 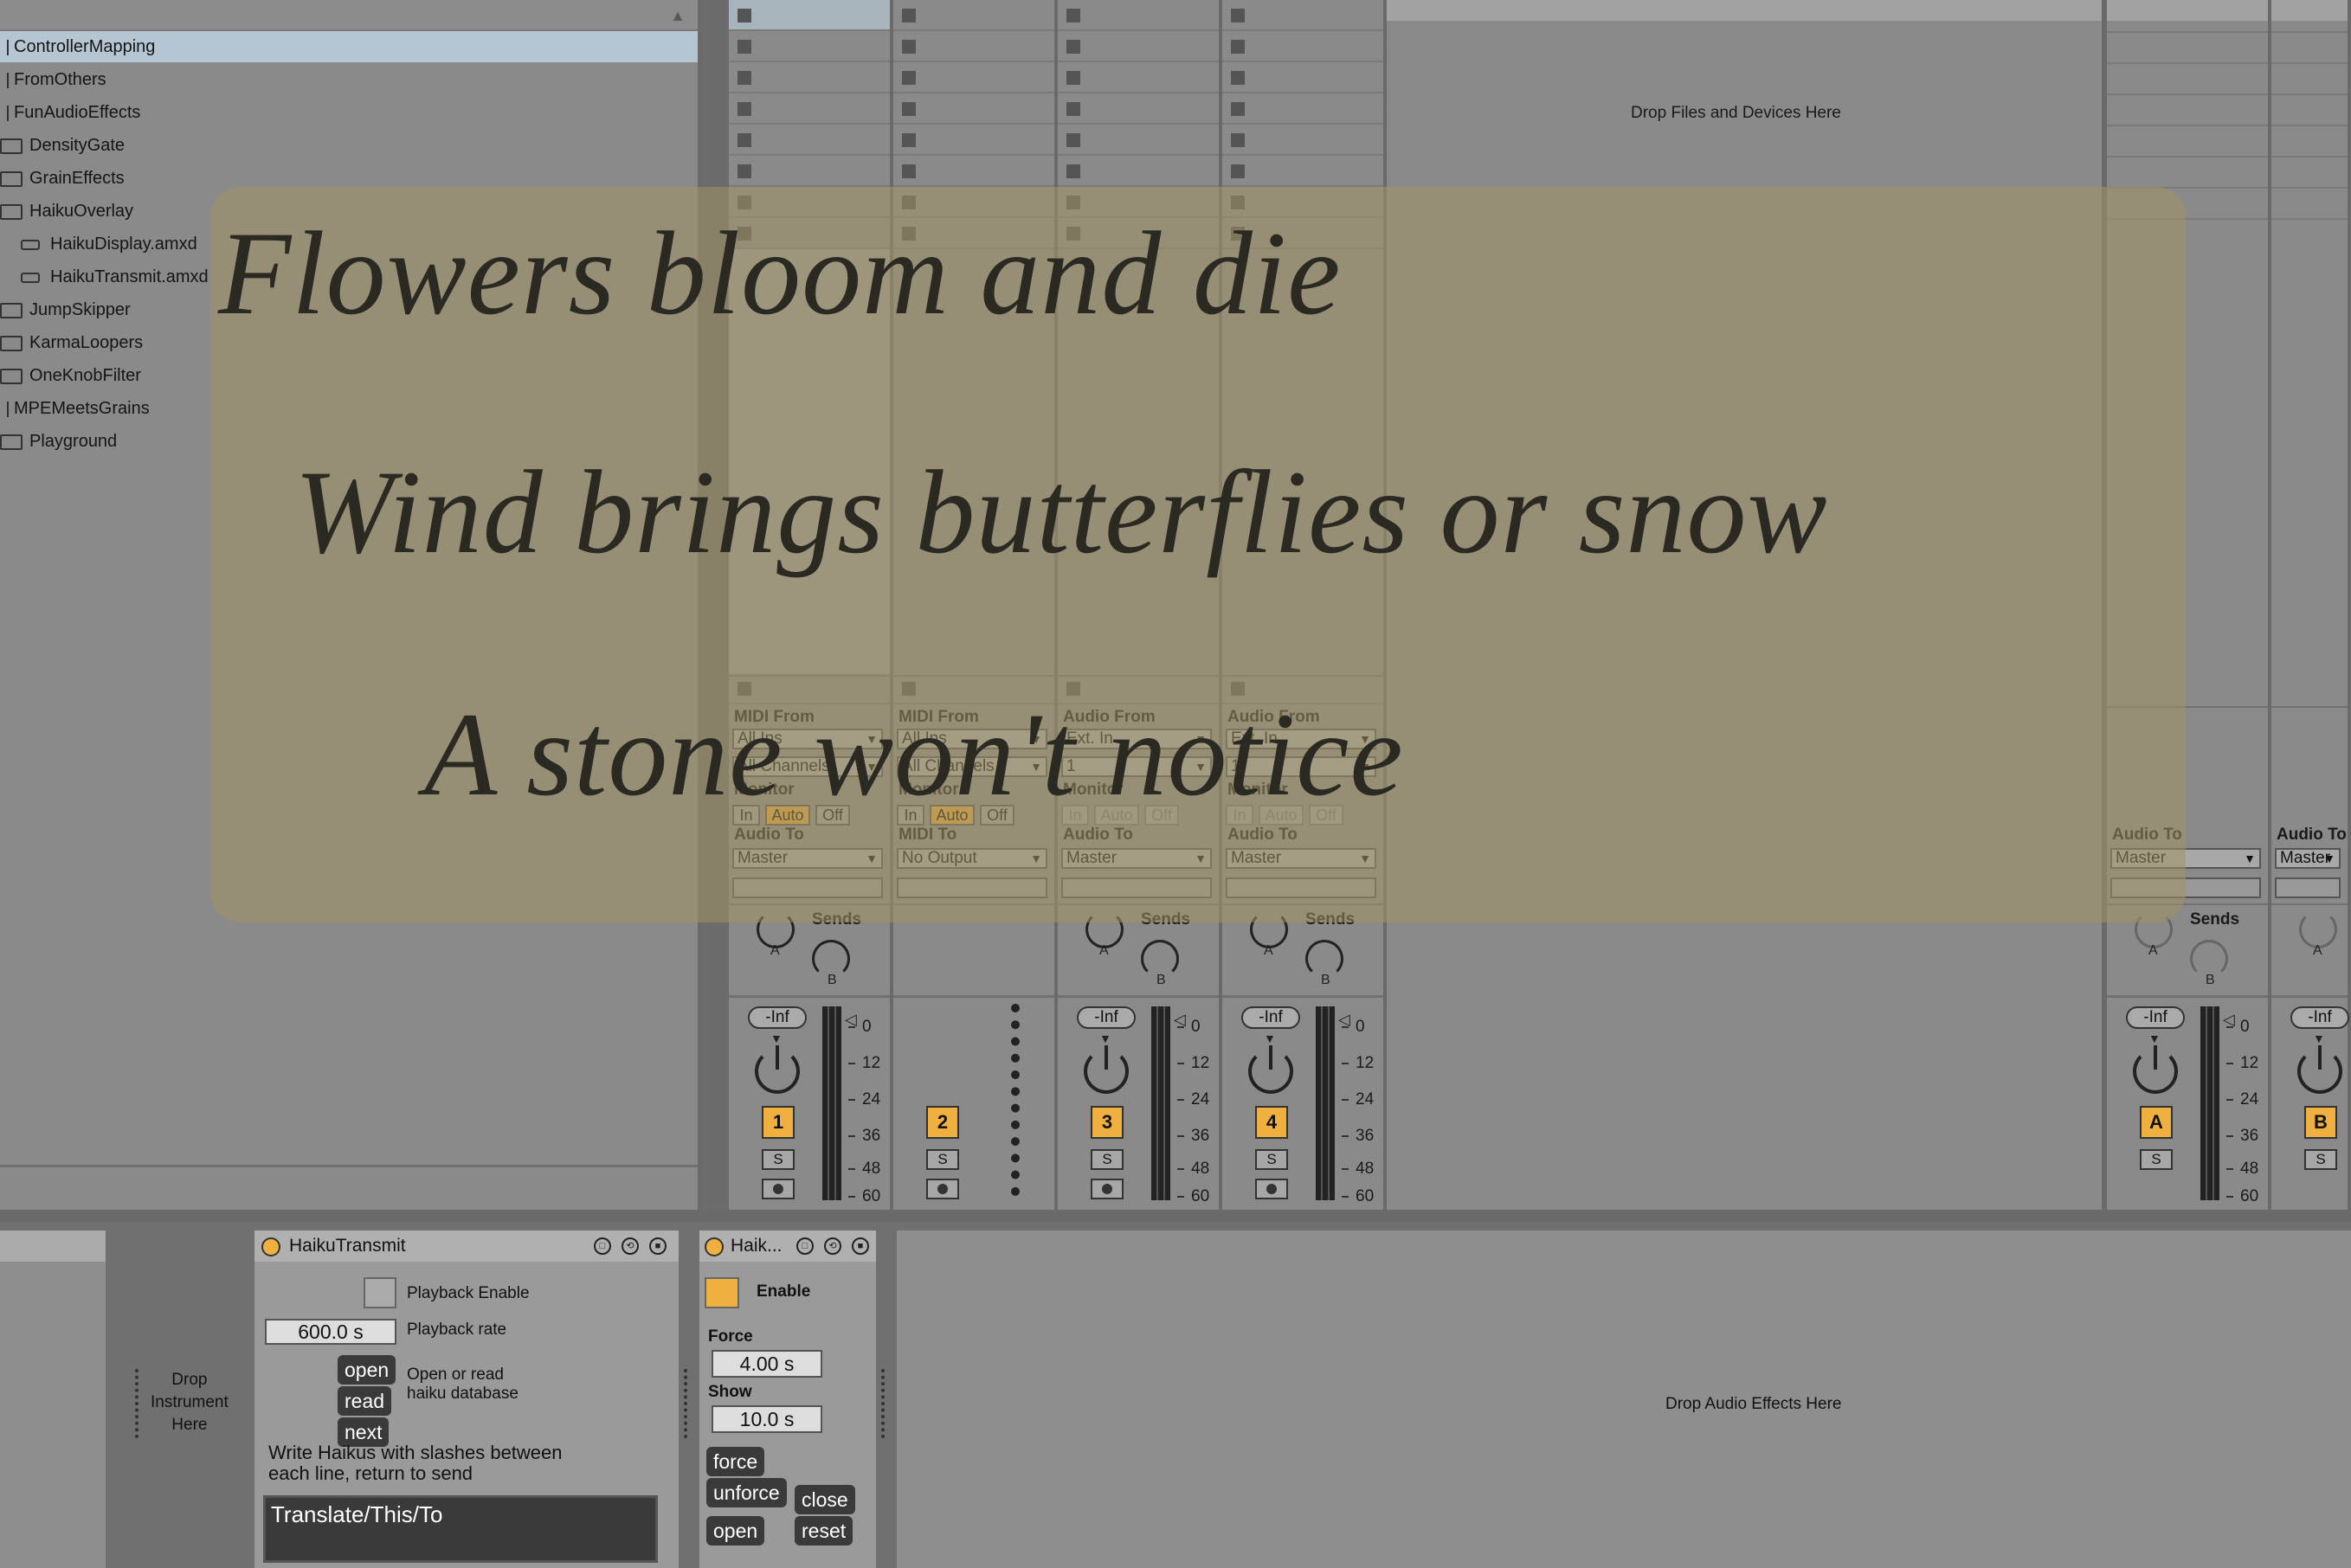 I want to click on force-field: 4.00 s, so click(x=767, y=1364).